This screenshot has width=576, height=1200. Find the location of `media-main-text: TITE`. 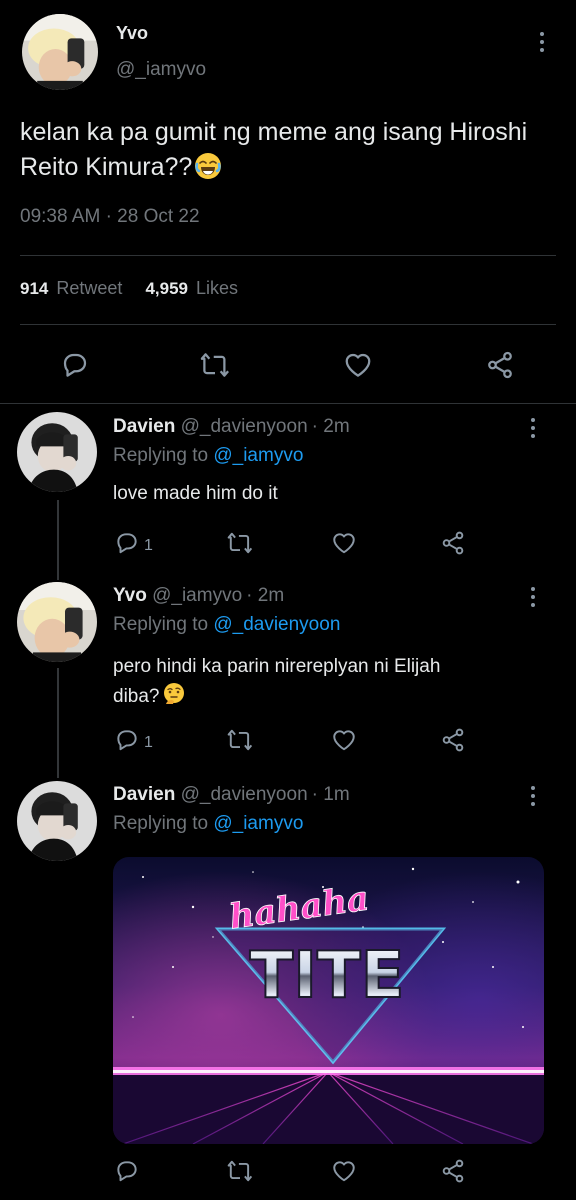

media-main-text: TITE is located at coordinates (327, 976).